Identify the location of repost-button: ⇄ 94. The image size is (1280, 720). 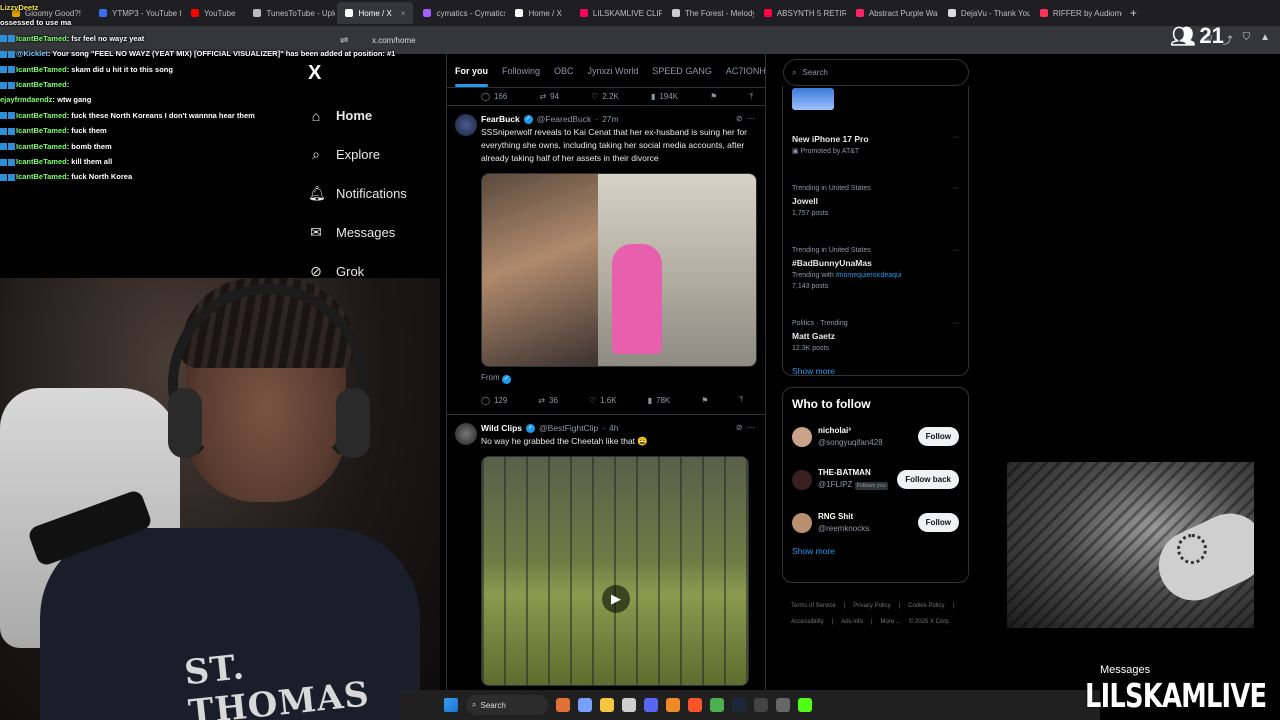
(549, 96).